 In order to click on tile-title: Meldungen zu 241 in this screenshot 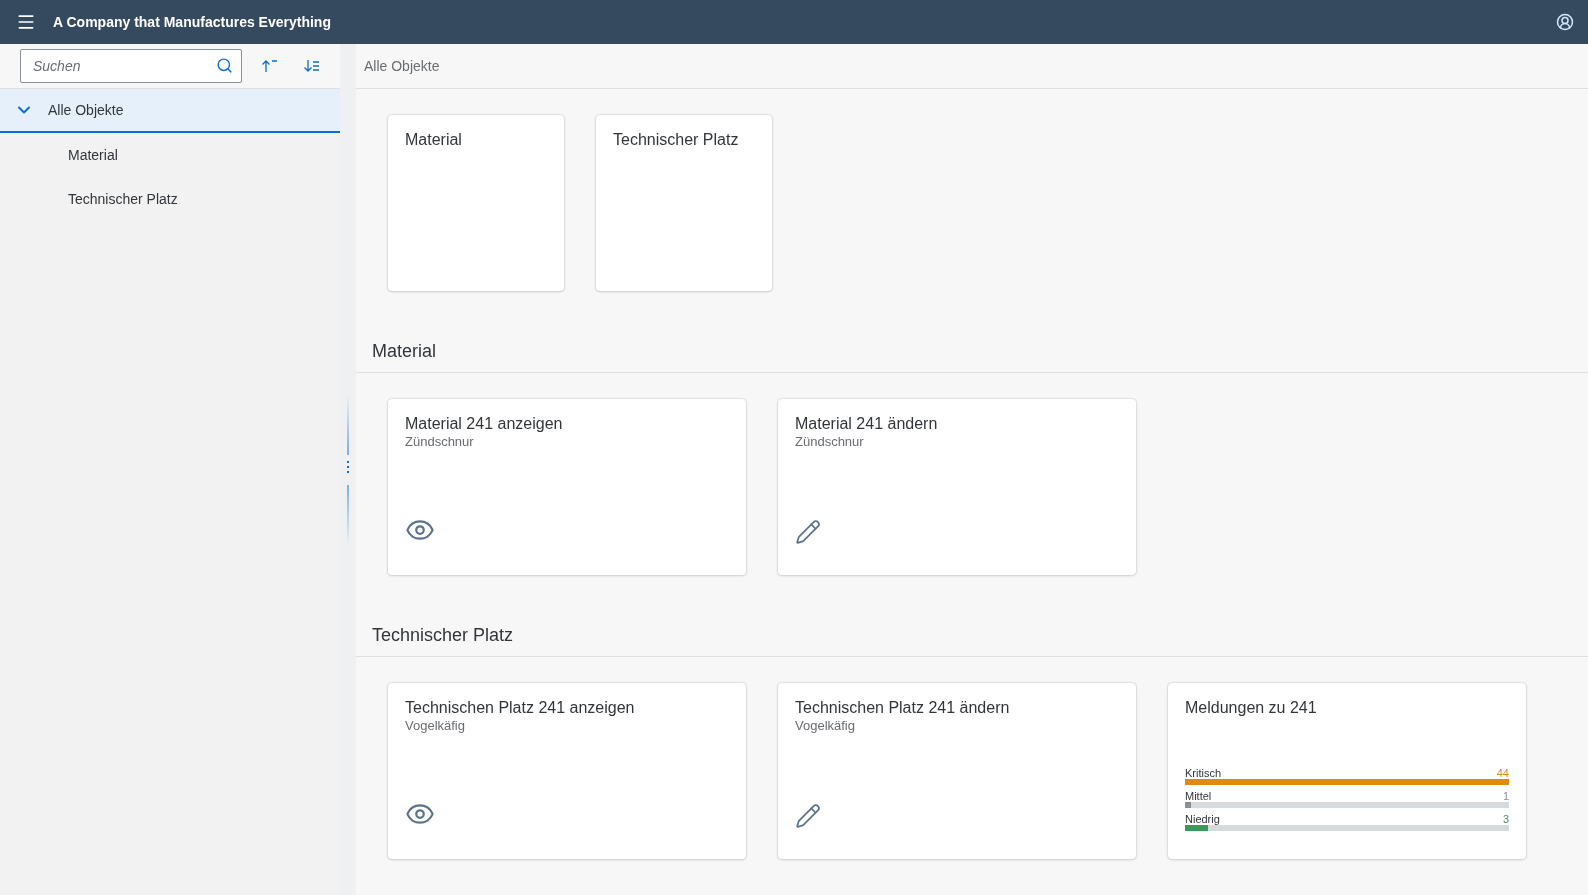, I will do `click(1251, 708)`.